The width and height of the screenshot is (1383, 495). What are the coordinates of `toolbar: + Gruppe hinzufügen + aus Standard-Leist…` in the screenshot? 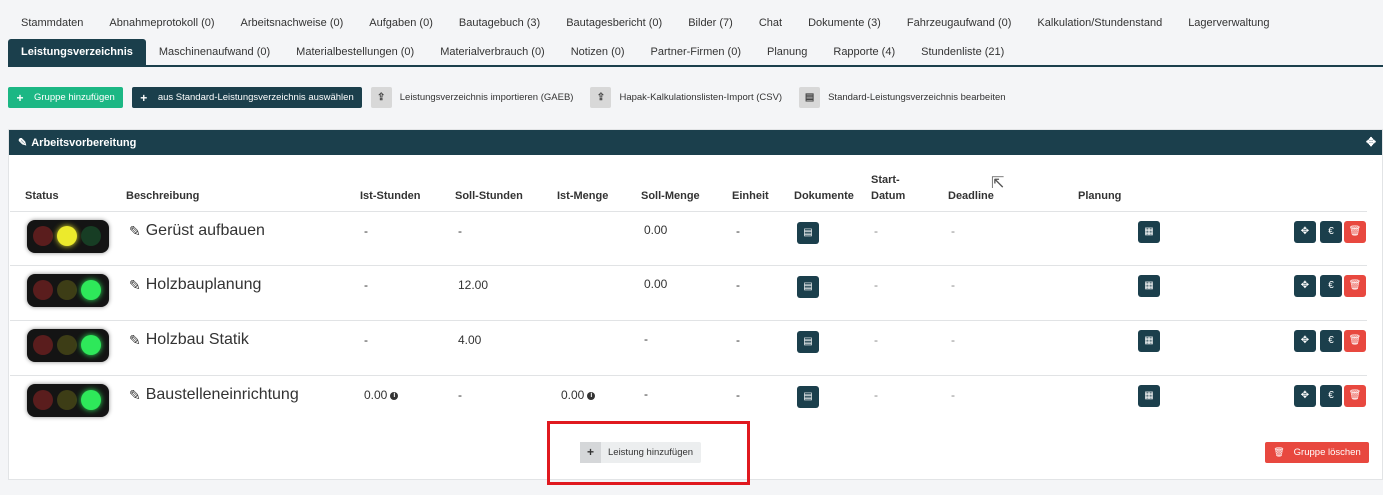 It's located at (511, 97).